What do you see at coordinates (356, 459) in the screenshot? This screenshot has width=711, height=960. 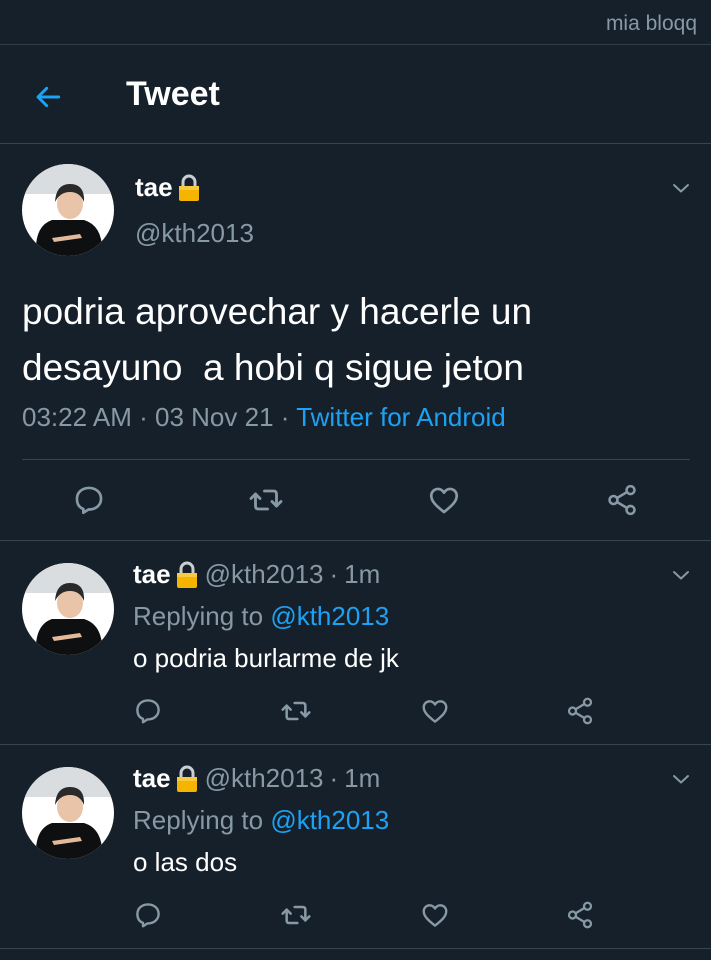 I see `divider` at bounding box center [356, 459].